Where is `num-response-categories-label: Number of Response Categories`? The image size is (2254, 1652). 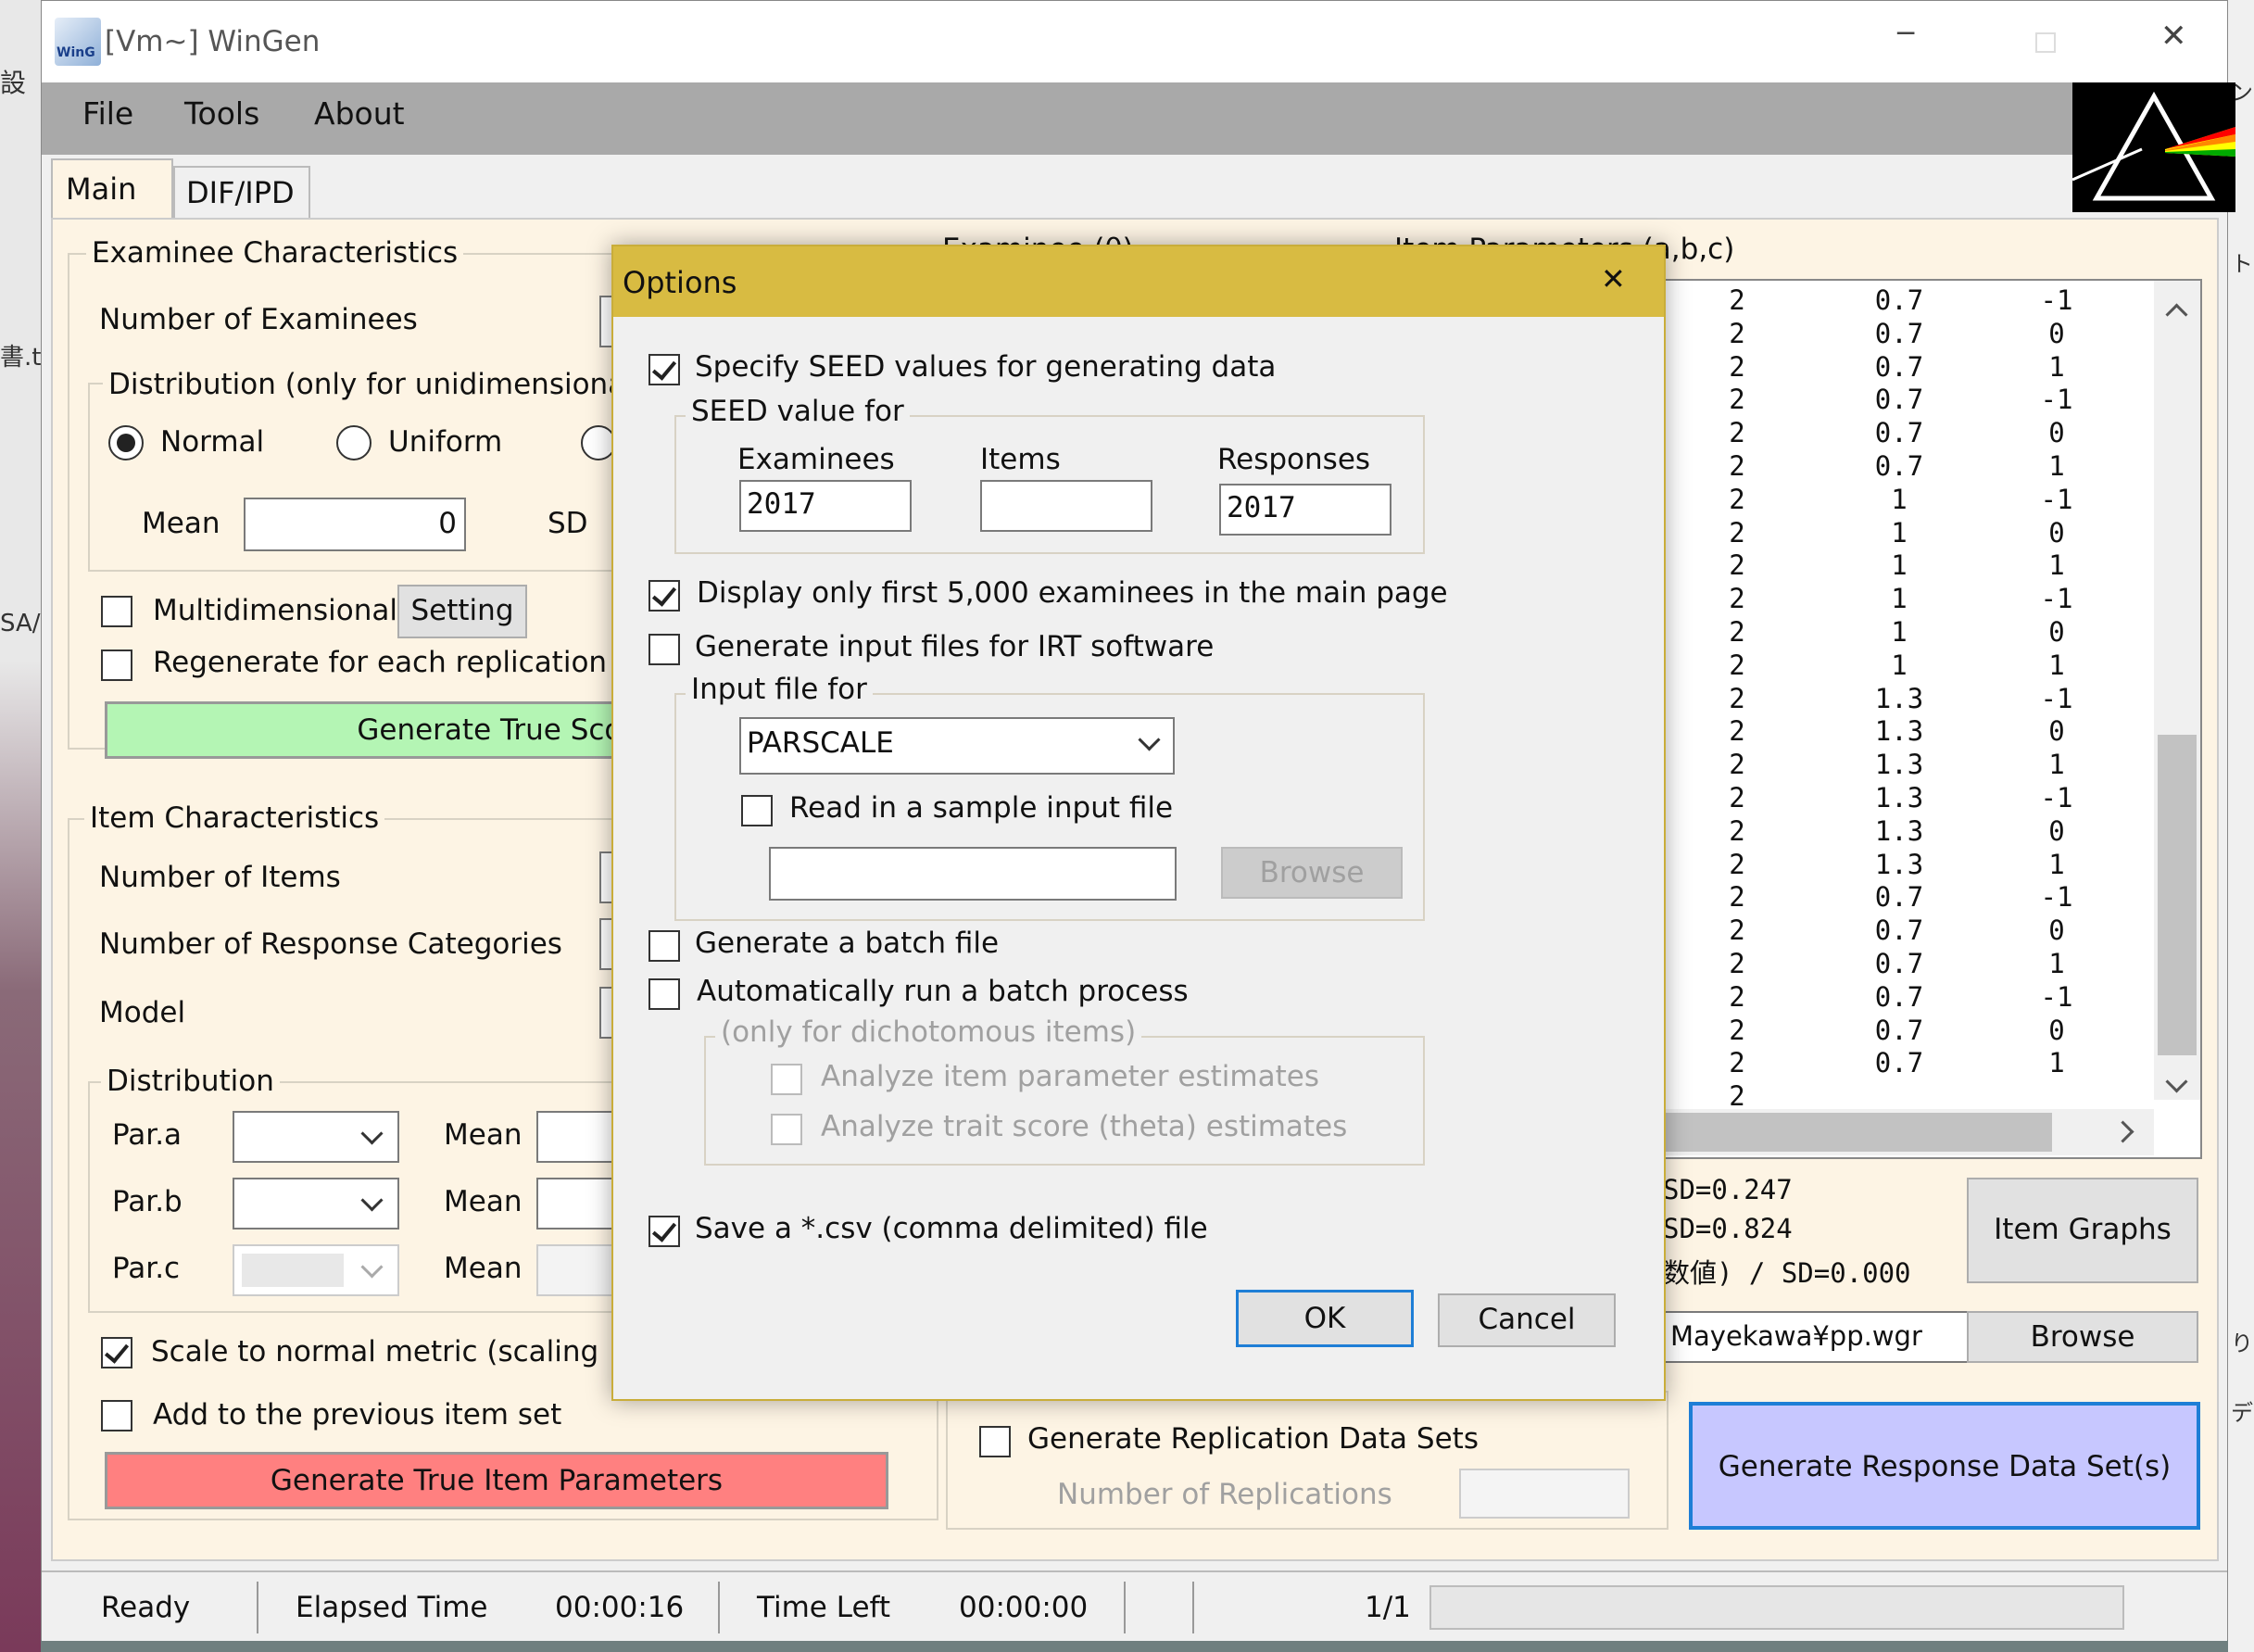 num-response-categories-label: Number of Response Categories is located at coordinates (330, 944).